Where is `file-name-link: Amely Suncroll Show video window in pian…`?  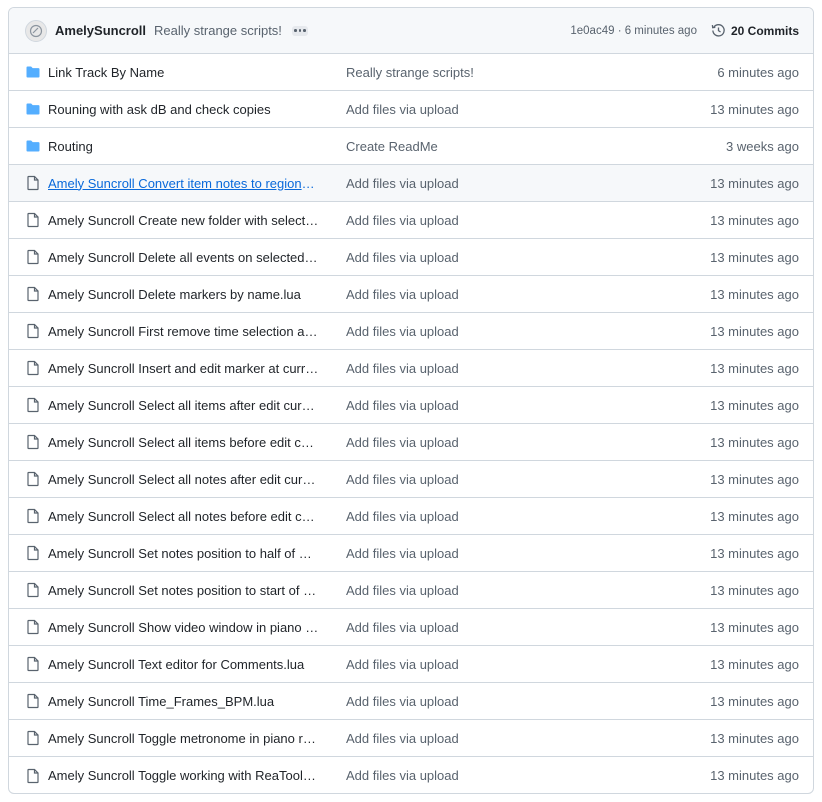 file-name-link: Amely Suncroll Show video window in pian… is located at coordinates (184, 627).